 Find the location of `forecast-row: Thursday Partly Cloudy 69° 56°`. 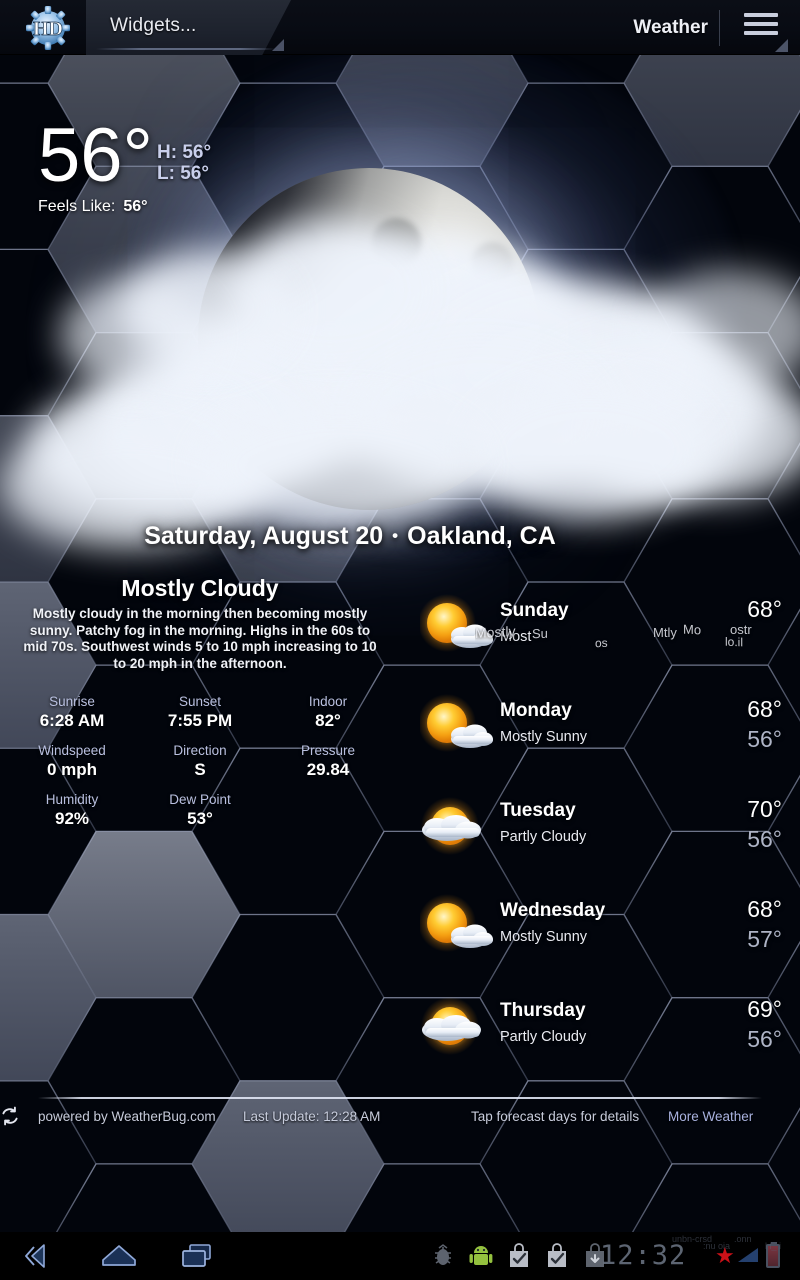

forecast-row: Thursday Partly Cloudy 69° 56° is located at coordinates (607, 1032).